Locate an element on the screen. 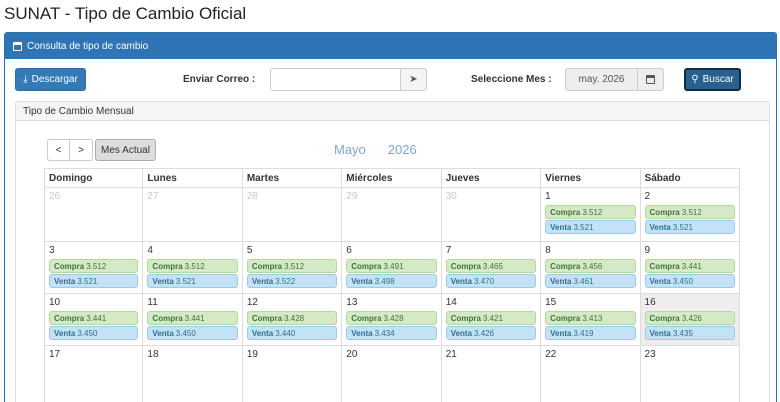 The image size is (780, 402). calendar-day: 16 Compra 3.426 Venta 3.435 is located at coordinates (690, 319).